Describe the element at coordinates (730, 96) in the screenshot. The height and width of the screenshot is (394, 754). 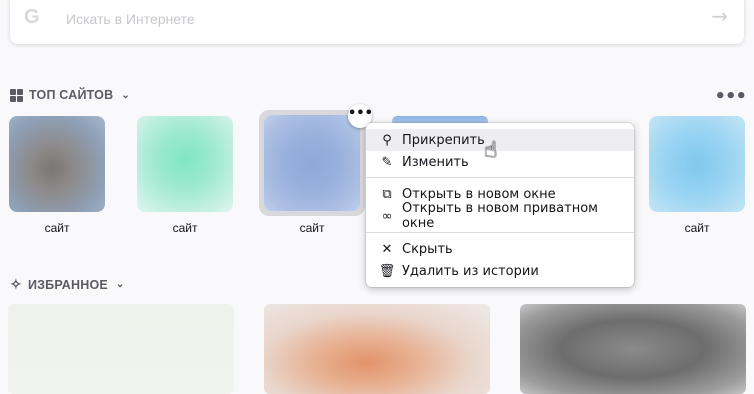
I see `more-options-icon: •••` at that location.